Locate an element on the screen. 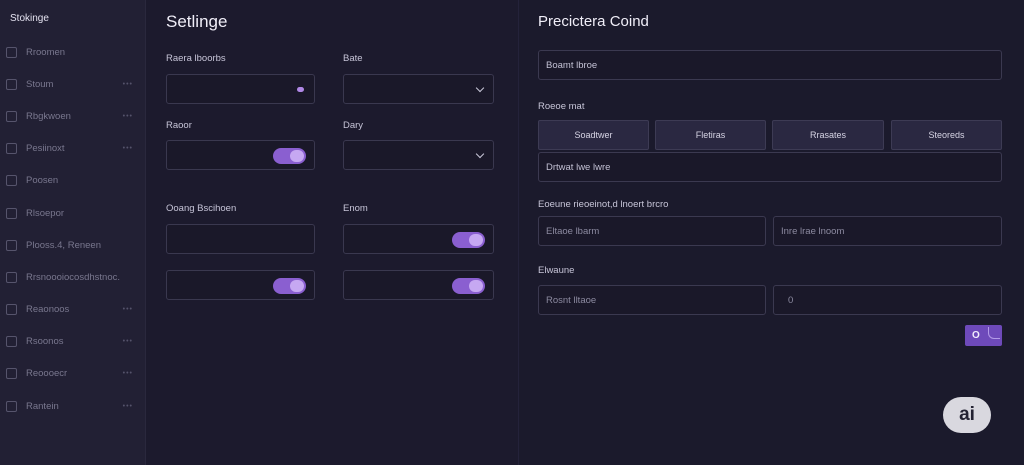 This screenshot has height=465, width=1024. submit-button-label: O is located at coordinates (976, 335).